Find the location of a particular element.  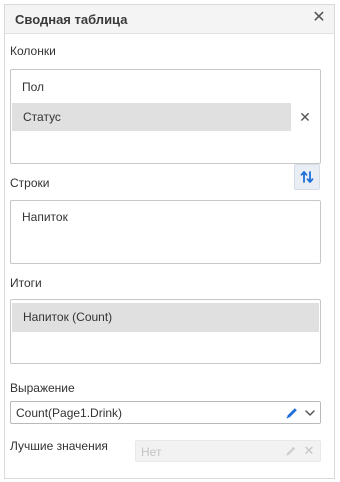

clear-icon: ✕ is located at coordinates (309, 450).